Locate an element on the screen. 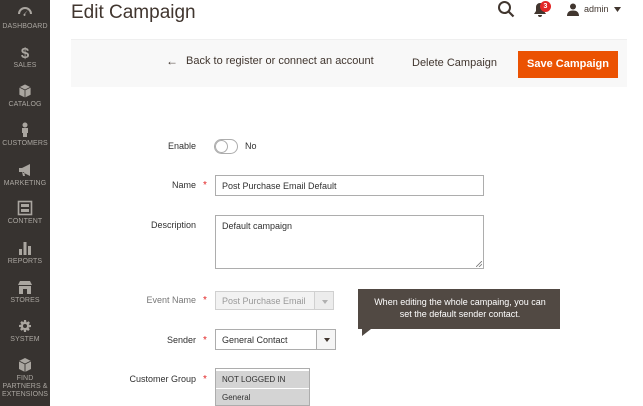 This screenshot has width=643, height=406. enable-toggle is located at coordinates (226, 146).